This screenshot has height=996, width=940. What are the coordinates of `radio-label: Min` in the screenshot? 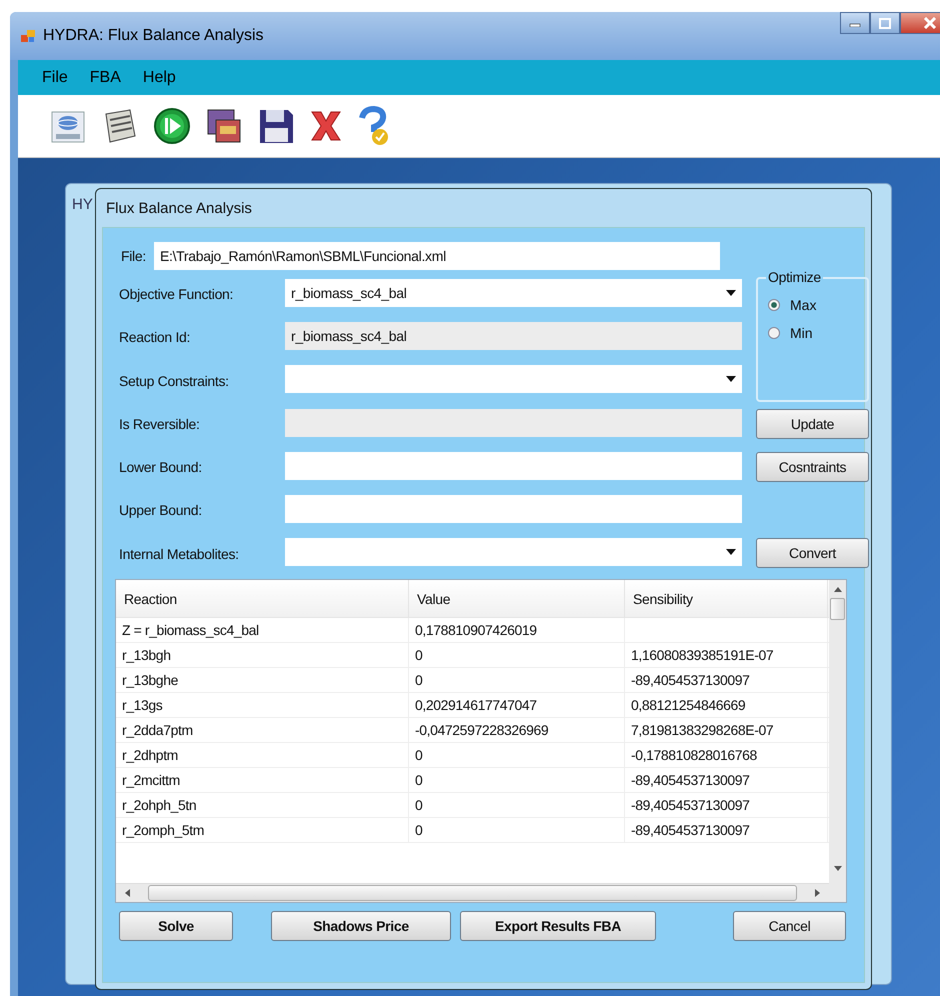 It's located at (801, 333).